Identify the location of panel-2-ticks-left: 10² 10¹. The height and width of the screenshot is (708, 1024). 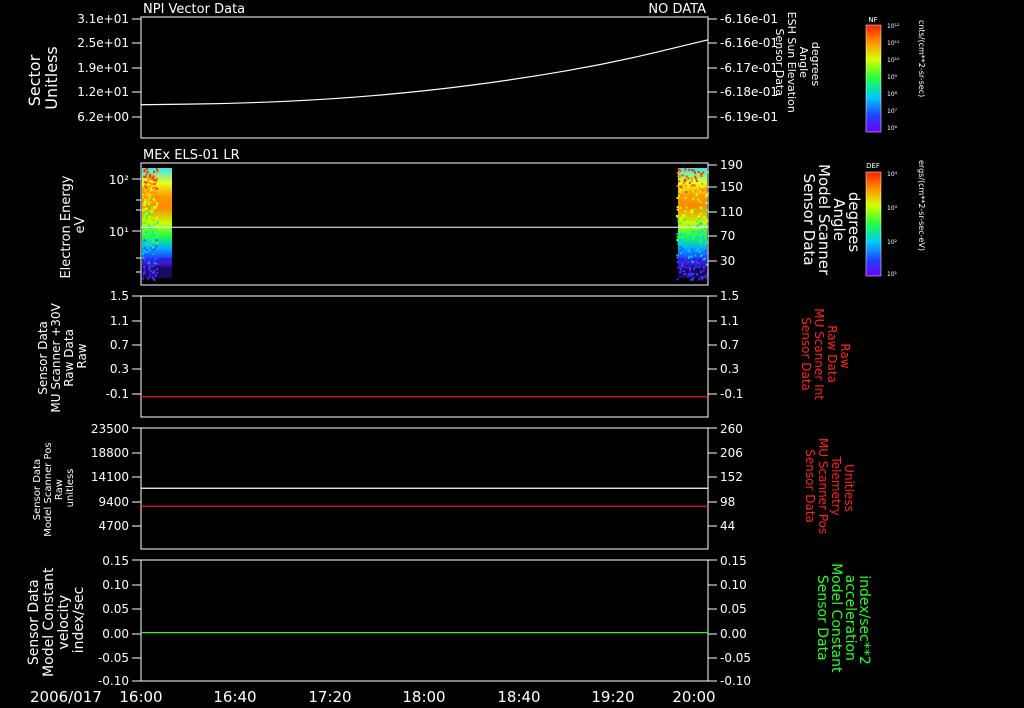
(125, 223).